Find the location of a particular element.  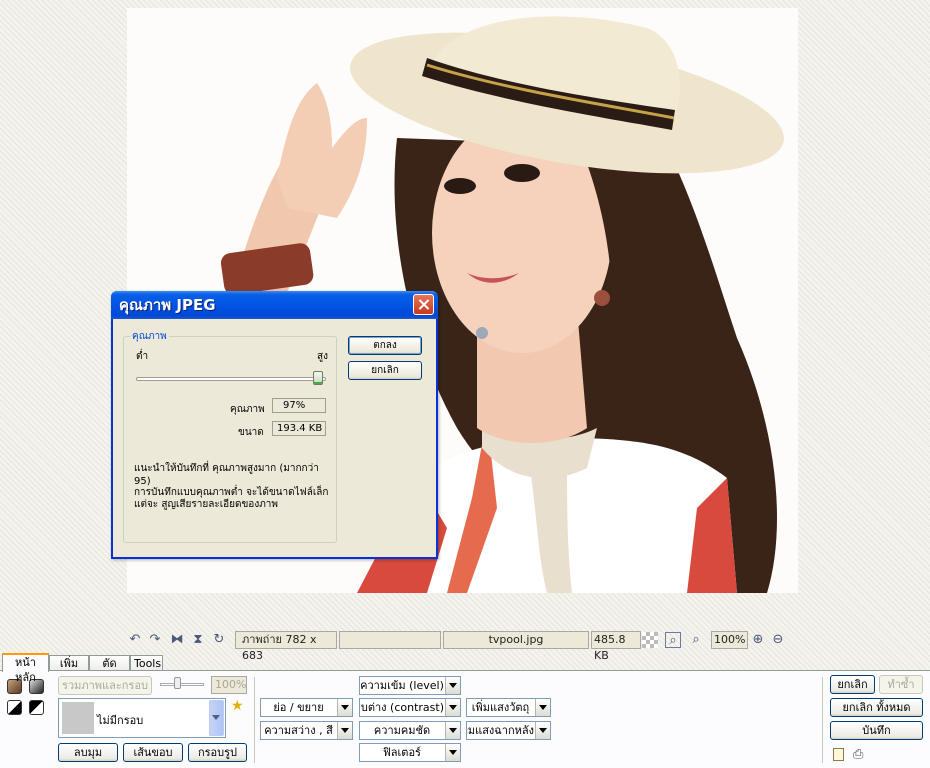

image-dimensions: ภาพถ่าย 782 x 683 is located at coordinates (286, 646).